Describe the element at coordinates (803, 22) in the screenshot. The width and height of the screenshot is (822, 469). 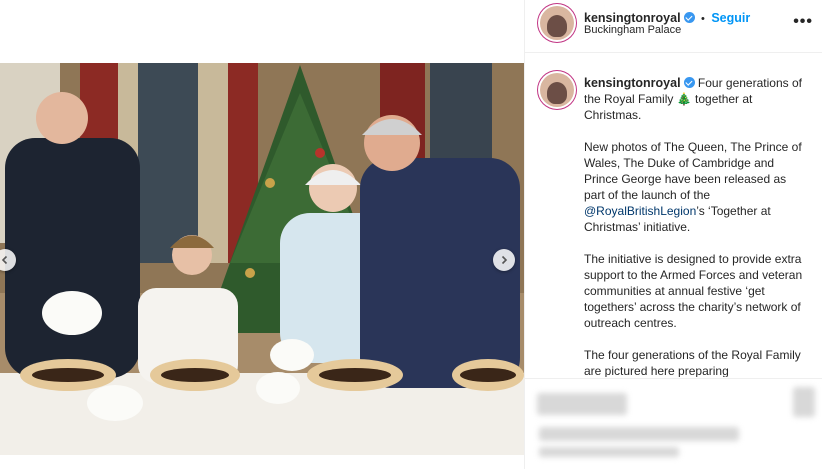
I see `more-options-icon: •••` at that location.